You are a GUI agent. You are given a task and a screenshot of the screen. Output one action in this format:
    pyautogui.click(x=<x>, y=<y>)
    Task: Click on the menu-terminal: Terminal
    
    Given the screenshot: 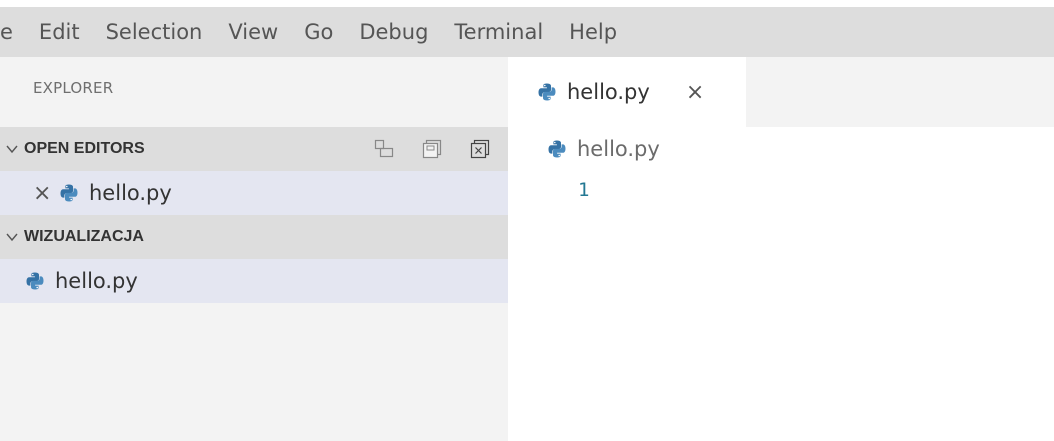 What is the action you would take?
    pyautogui.click(x=498, y=32)
    